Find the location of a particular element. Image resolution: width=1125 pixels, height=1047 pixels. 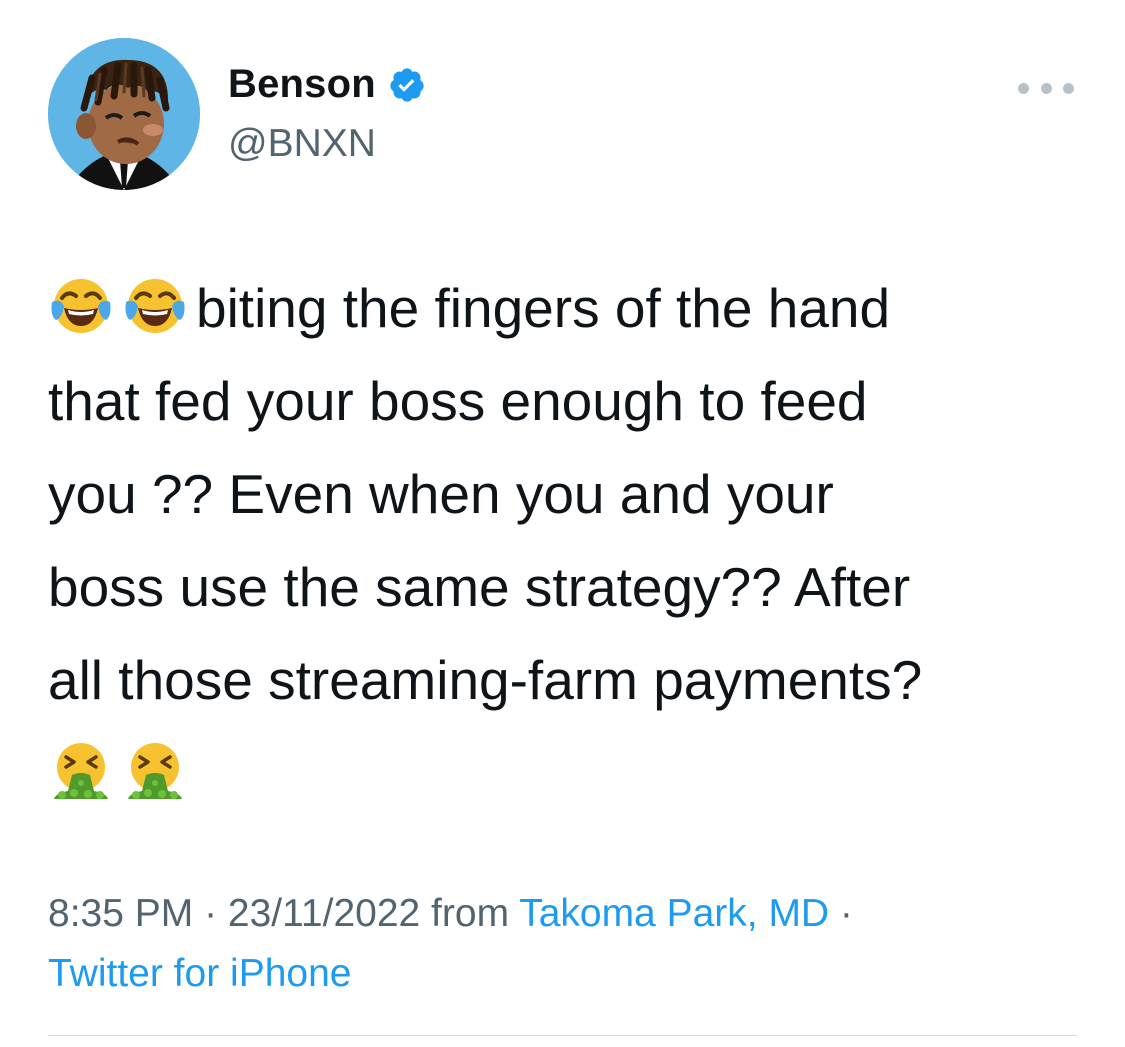

tweet-line: you ?? Even when you and your is located at coordinates (441, 494).